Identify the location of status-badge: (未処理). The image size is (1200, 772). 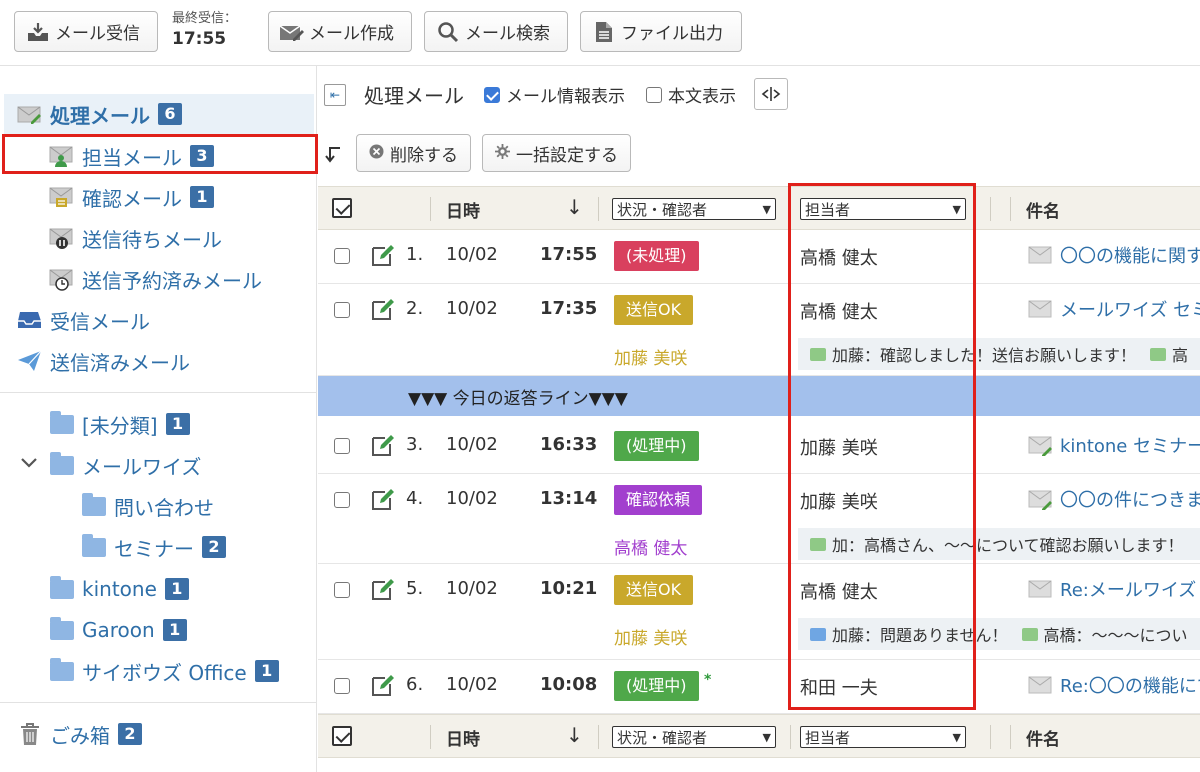
(656, 256).